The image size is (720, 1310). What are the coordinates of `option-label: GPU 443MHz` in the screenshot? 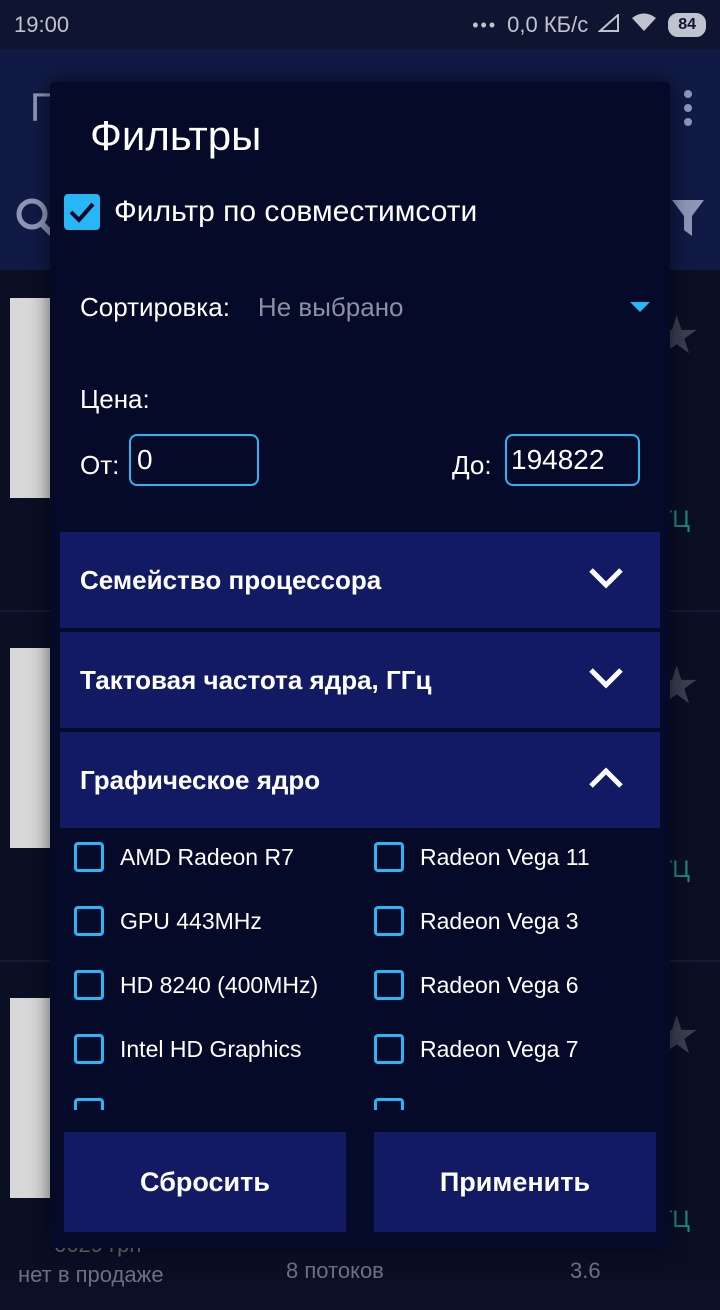 It's located at (191, 920).